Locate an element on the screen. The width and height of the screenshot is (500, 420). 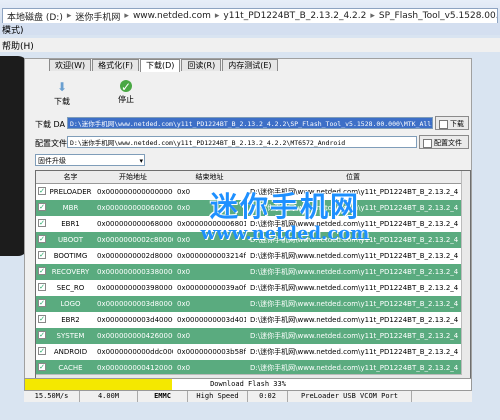
cell-name: MBR is located at coordinates (70, 208).